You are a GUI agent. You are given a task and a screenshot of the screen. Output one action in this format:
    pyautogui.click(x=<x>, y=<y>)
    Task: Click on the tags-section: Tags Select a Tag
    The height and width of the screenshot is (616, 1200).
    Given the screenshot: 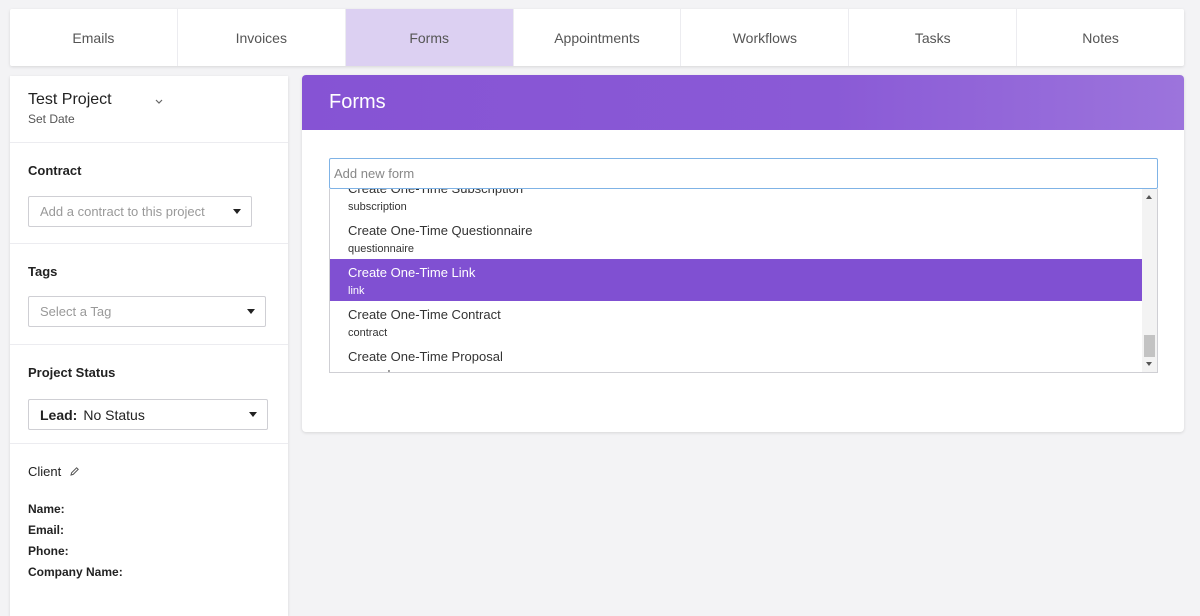 What is the action you would take?
    pyautogui.click(x=149, y=294)
    